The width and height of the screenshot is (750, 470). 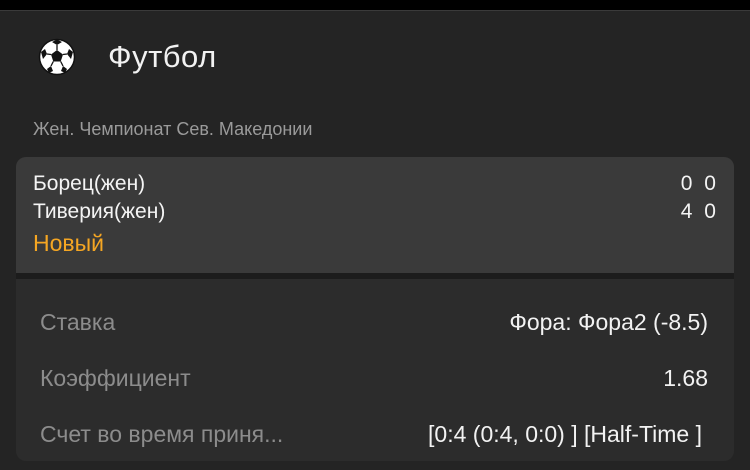 I want to click on detail-value: 1.68, so click(x=685, y=378).